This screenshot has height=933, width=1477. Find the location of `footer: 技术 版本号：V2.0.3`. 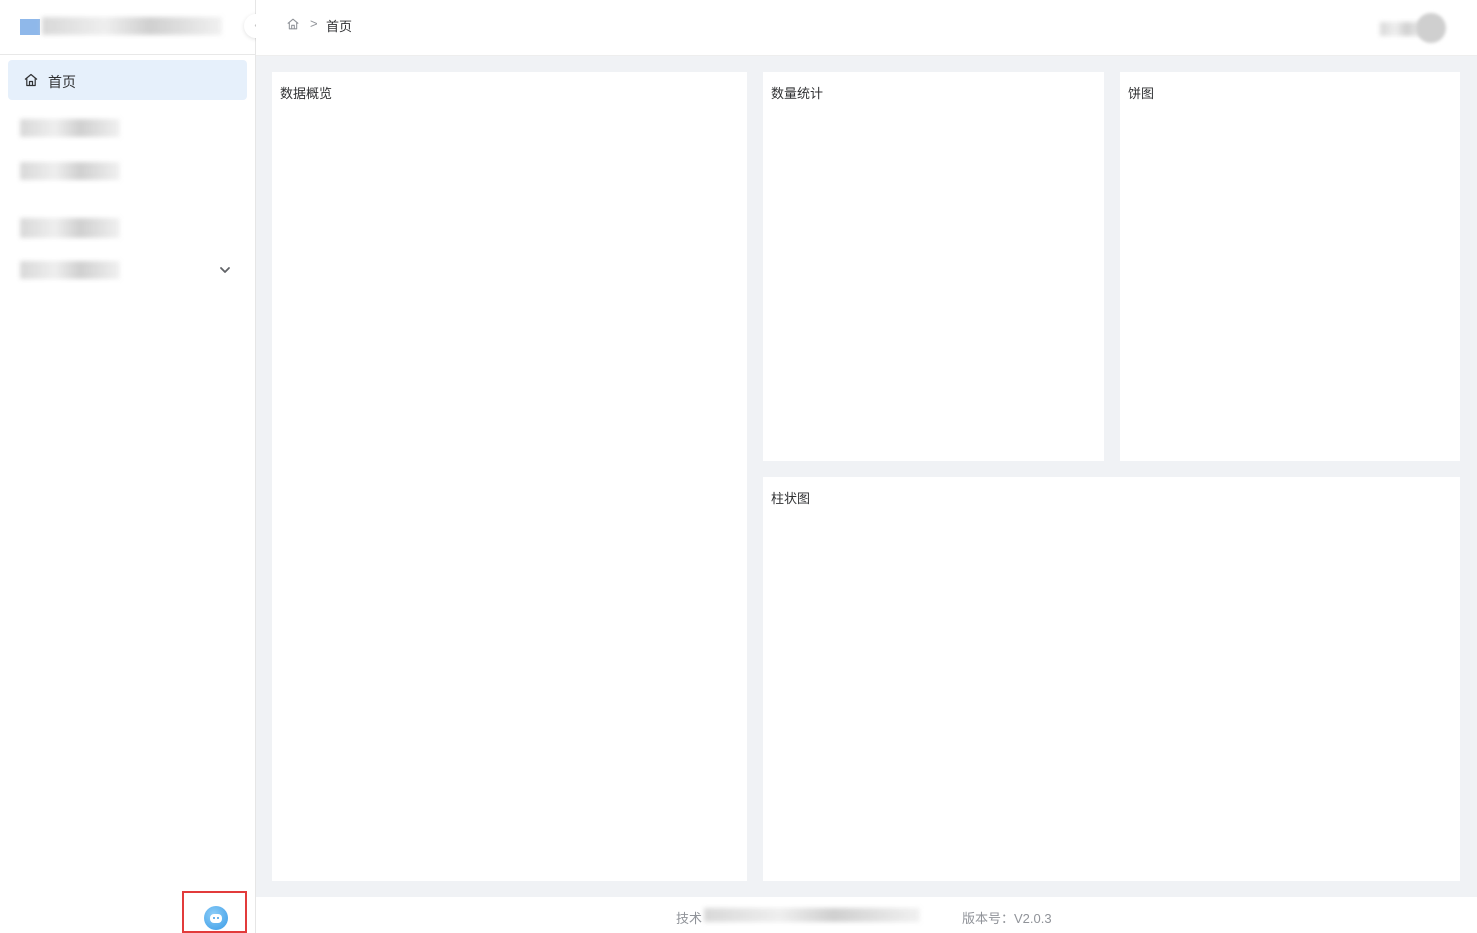

footer: 技术 版本号：V2.0.3 is located at coordinates (866, 915).